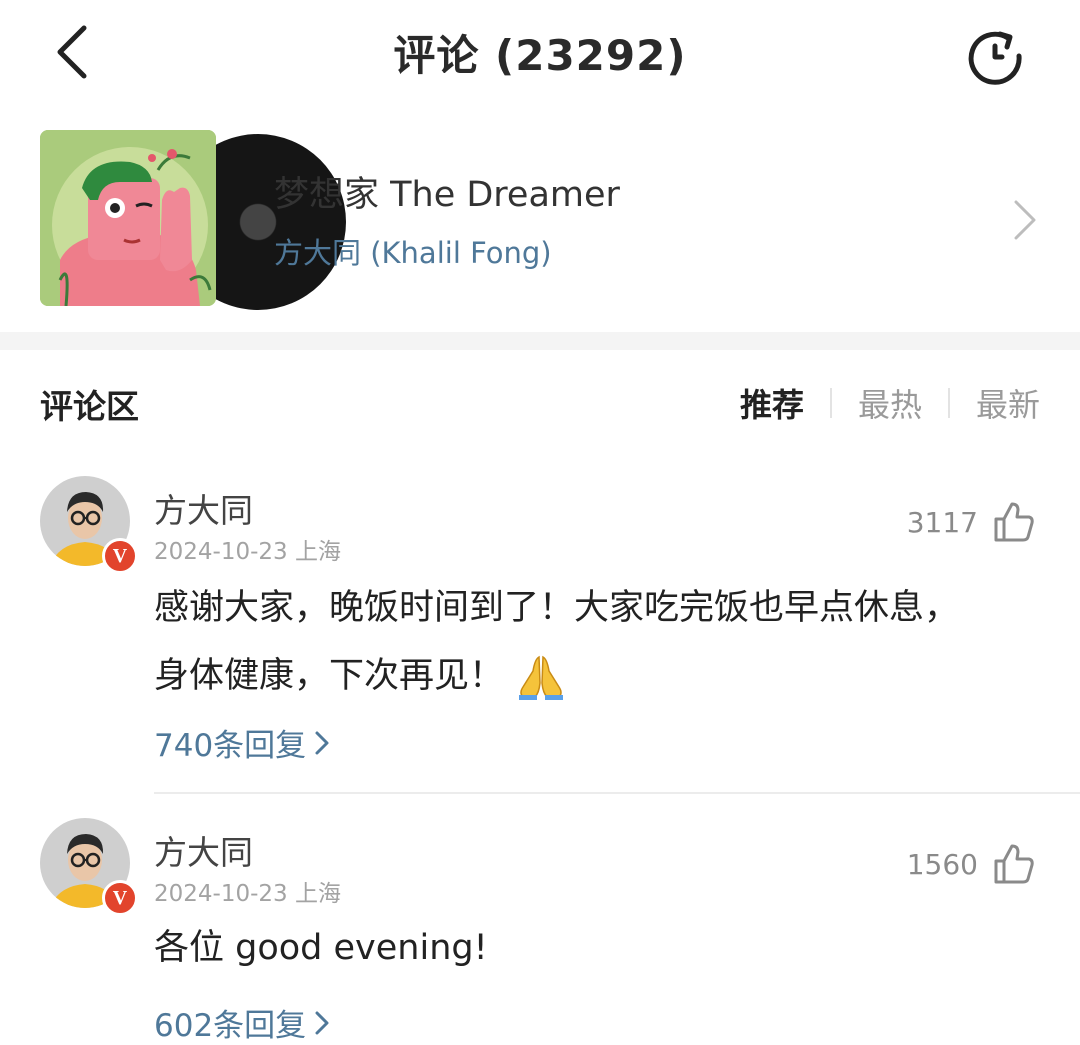 Image resolution: width=1080 pixels, height=1045 pixels. Describe the element at coordinates (772, 403) in the screenshot. I see `tab-recommended: 推荐` at that location.